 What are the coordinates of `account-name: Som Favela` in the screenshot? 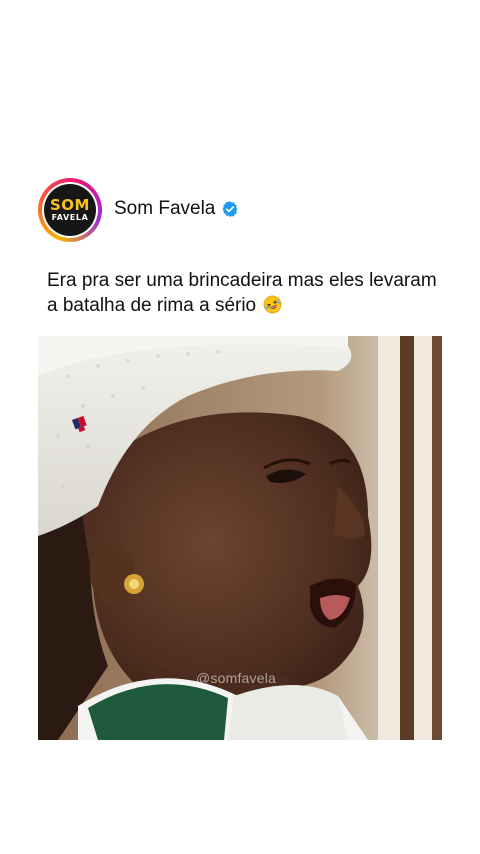 It's located at (164, 209).